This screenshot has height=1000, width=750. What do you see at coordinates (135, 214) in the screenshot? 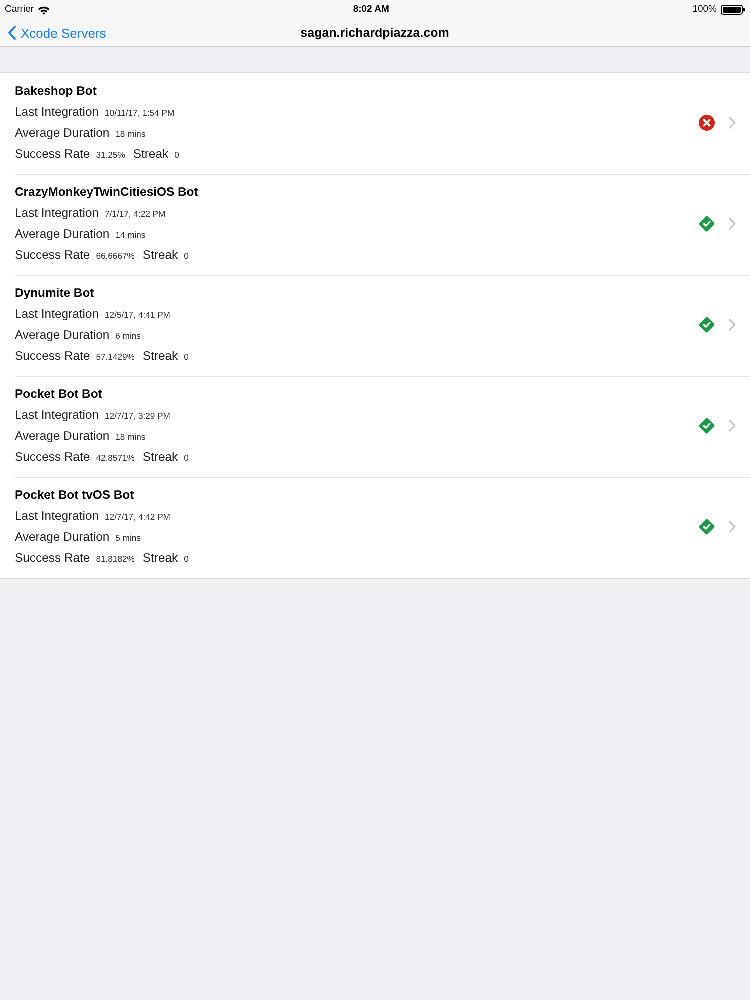
I see `stat-value: 7/1/17, 4:22 PM` at bounding box center [135, 214].